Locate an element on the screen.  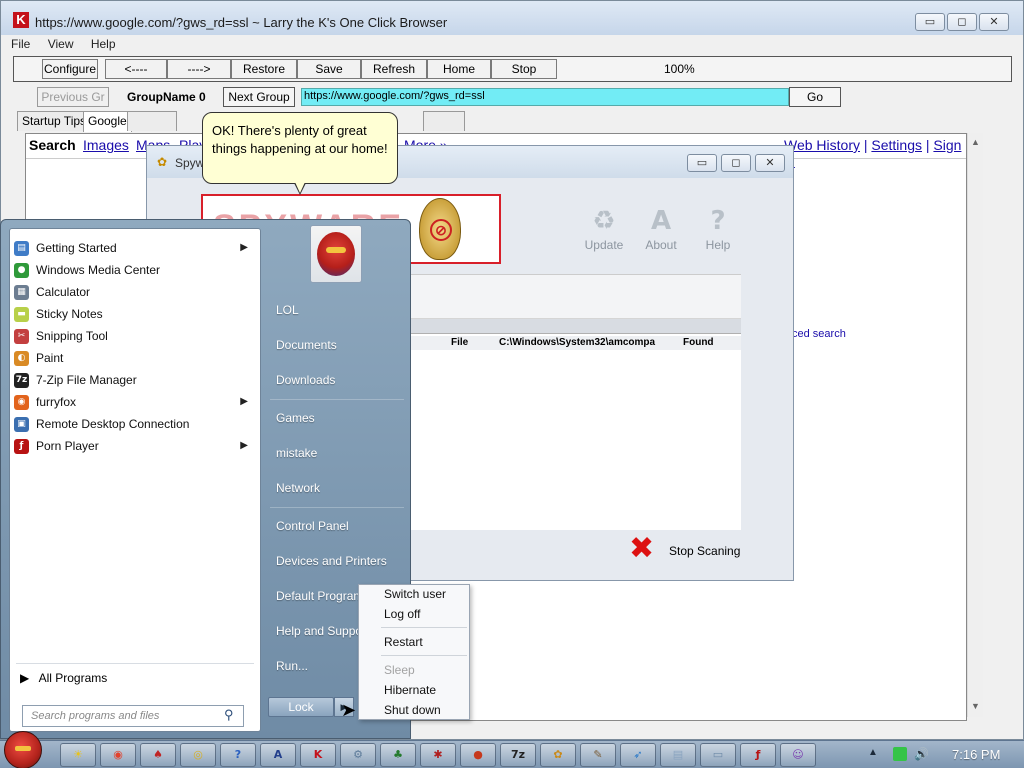
log-off-item: Log off is located at coordinates (402, 614).